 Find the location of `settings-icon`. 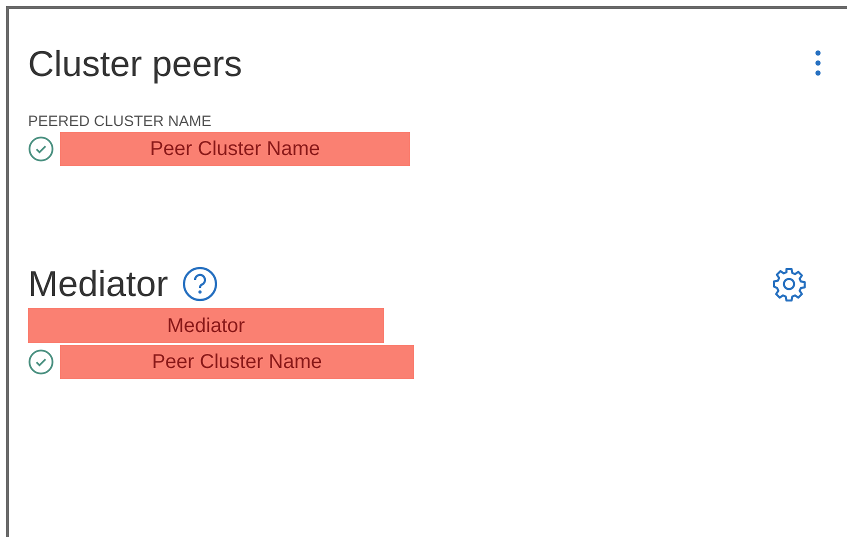

settings-icon is located at coordinates (789, 284).